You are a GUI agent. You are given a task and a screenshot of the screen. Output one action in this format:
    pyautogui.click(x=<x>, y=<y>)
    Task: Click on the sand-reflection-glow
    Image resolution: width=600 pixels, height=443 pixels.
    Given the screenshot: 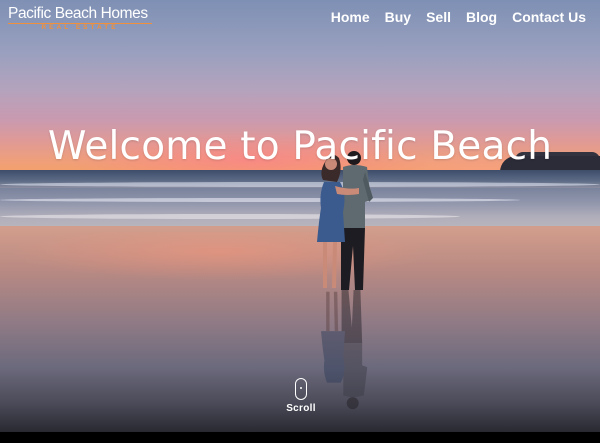 What is the action you would take?
    pyautogui.click(x=300, y=262)
    